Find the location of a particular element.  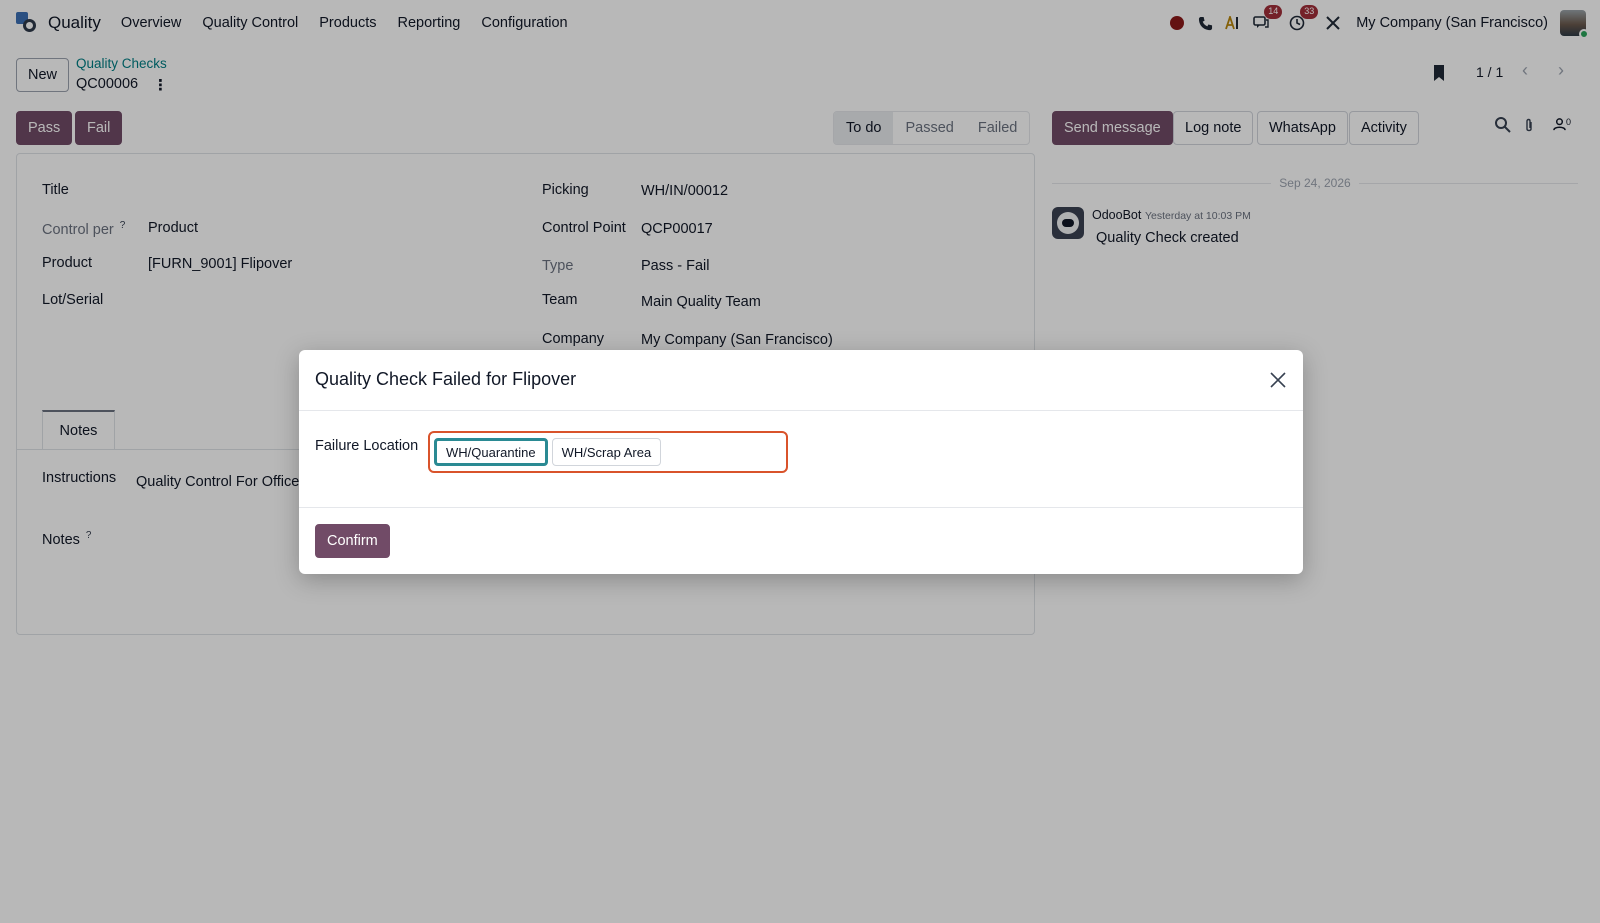

failure-location-field: WH/Quarantine WH/Scrap Area is located at coordinates (608, 452).